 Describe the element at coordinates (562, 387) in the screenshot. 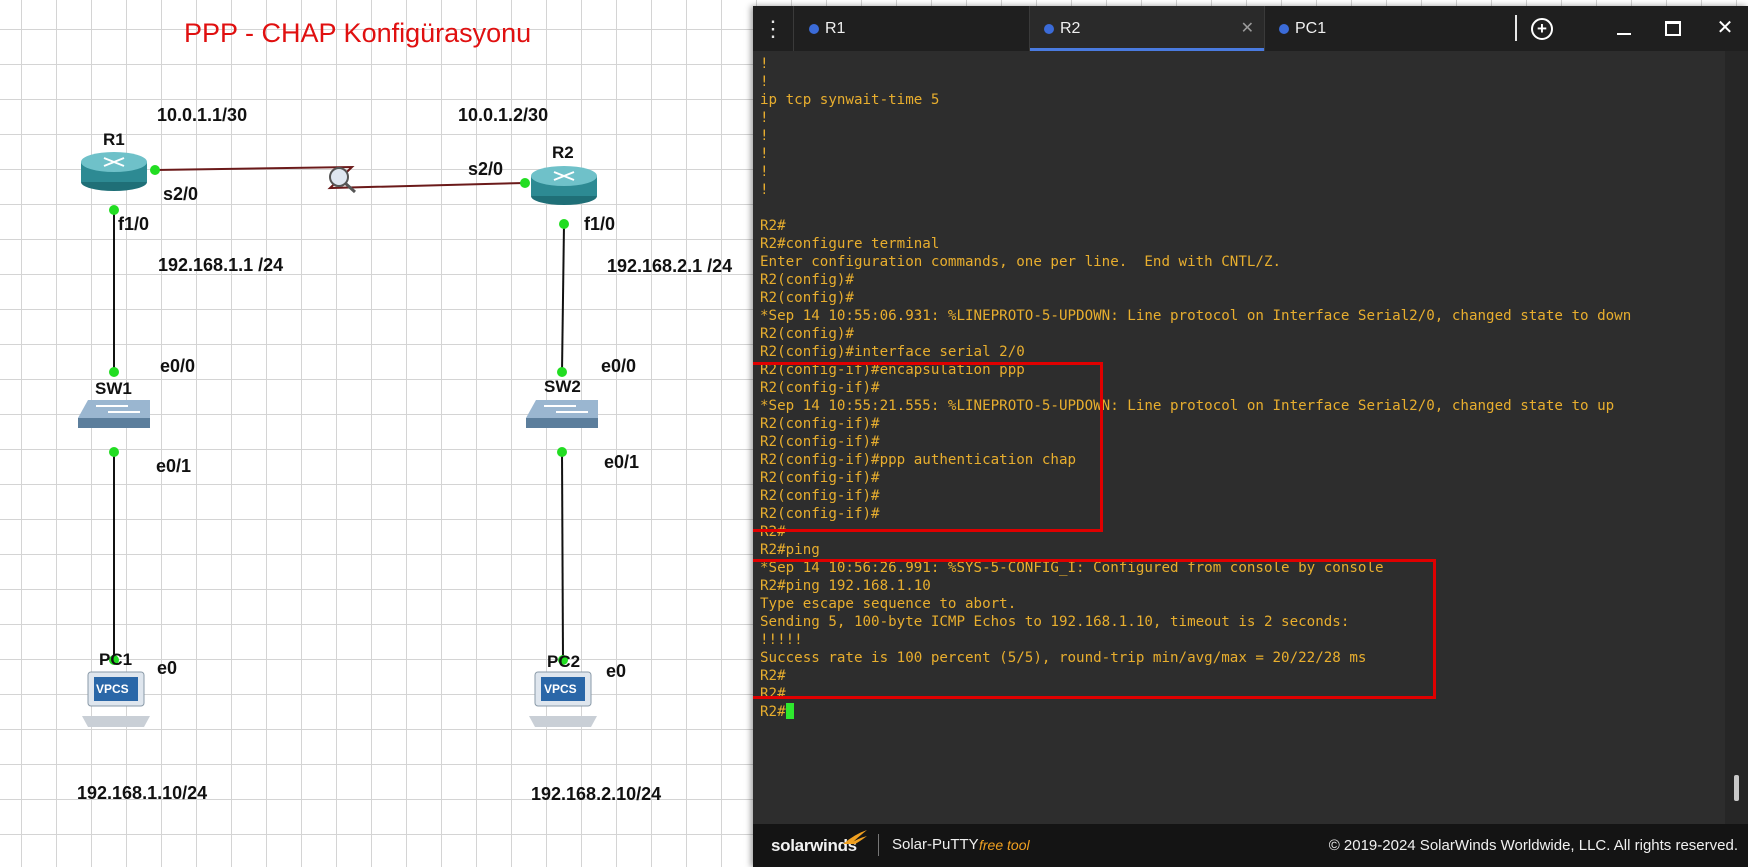

I see `node-label-sw2: SW2` at that location.